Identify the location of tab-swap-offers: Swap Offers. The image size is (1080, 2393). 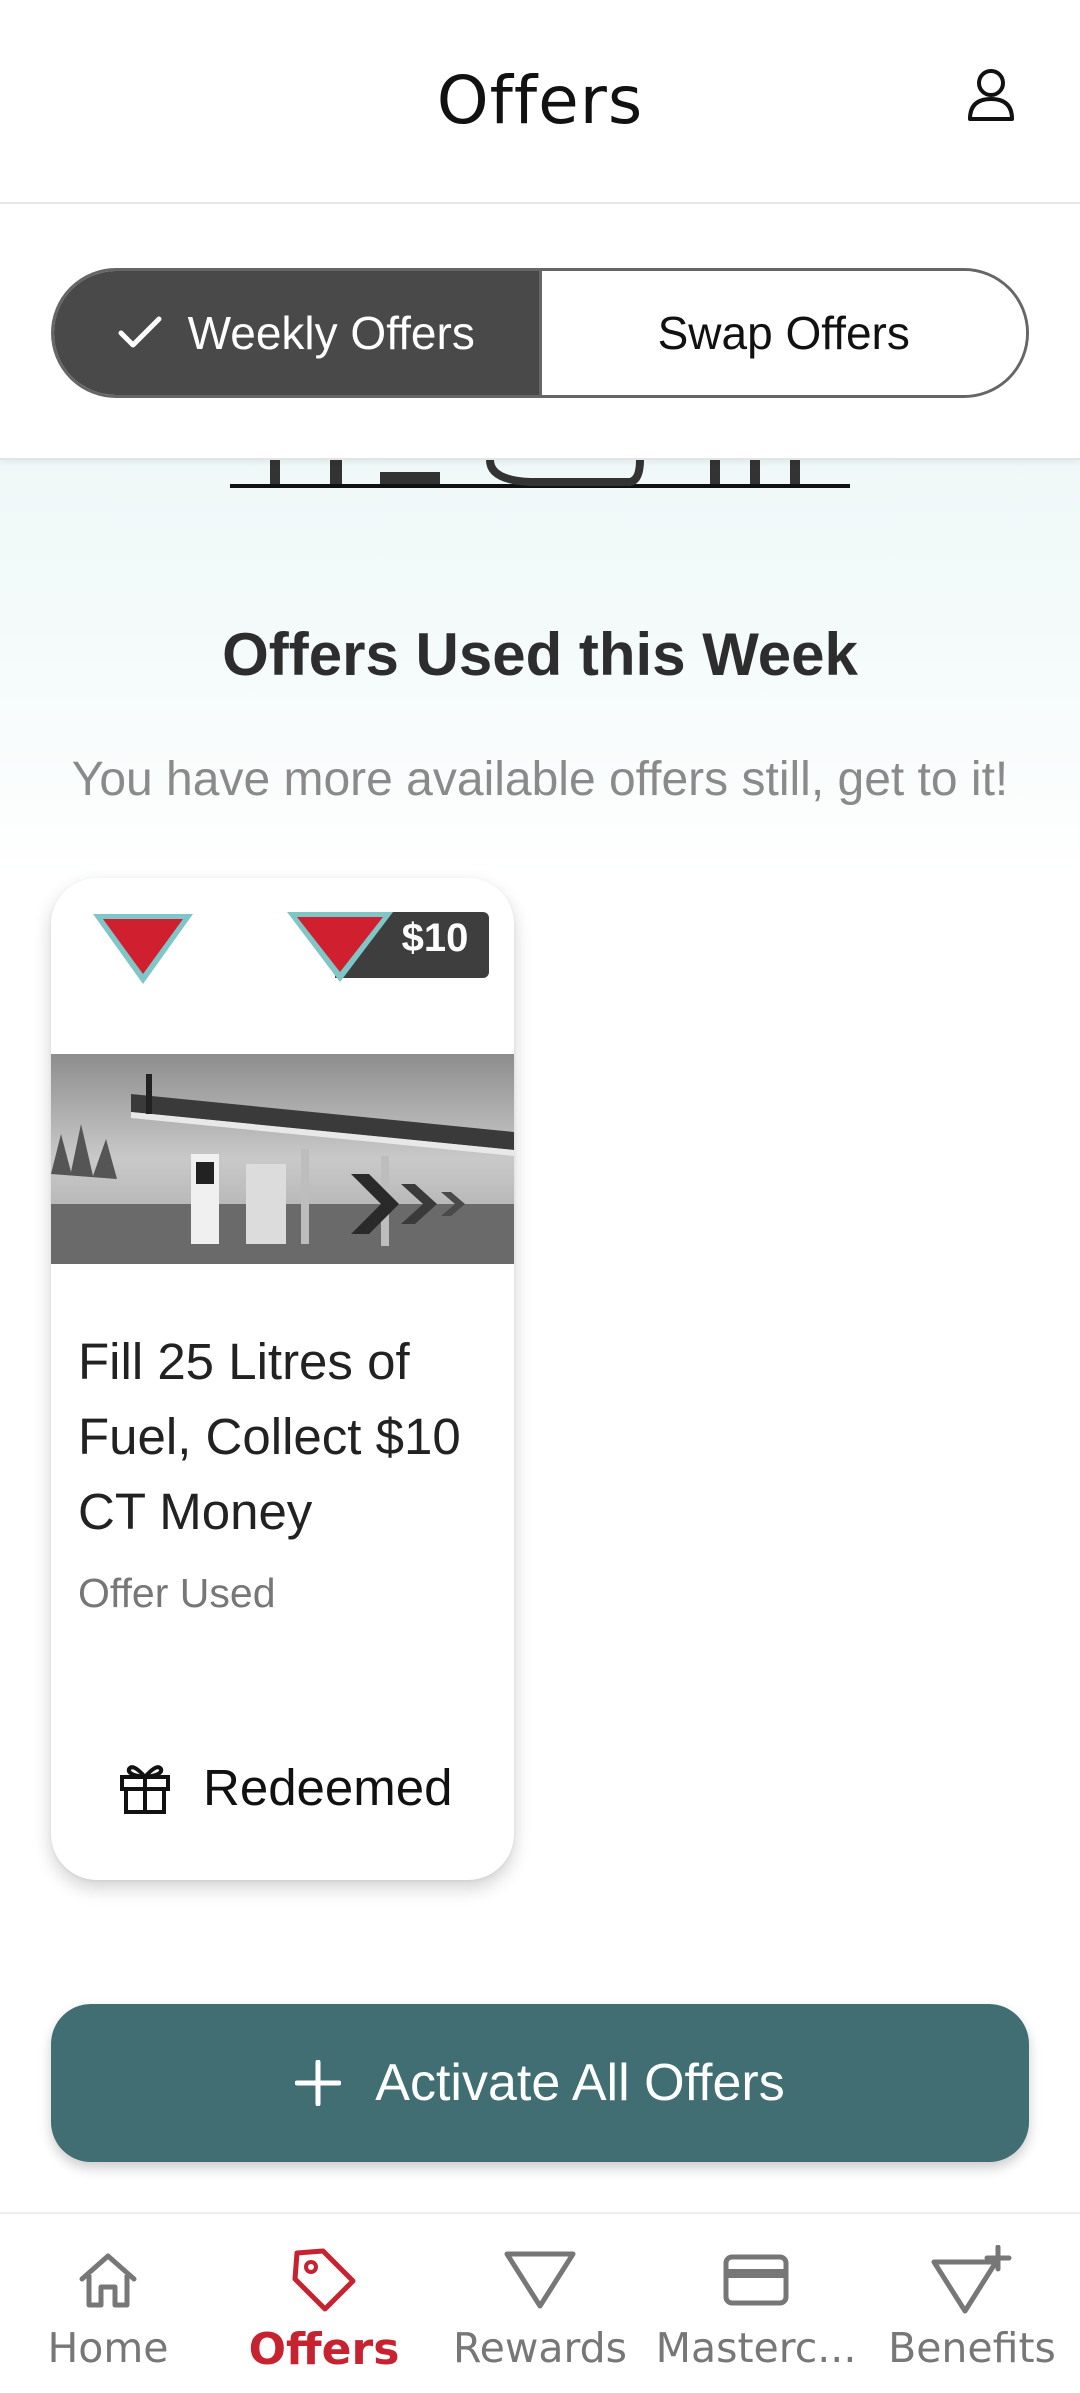
(783, 333).